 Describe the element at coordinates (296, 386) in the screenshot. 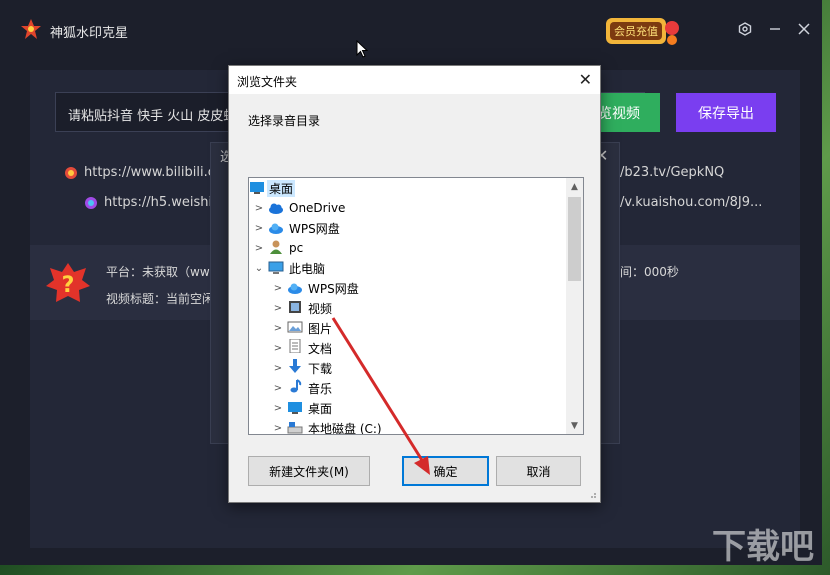

I see `music-folder-icon` at that location.